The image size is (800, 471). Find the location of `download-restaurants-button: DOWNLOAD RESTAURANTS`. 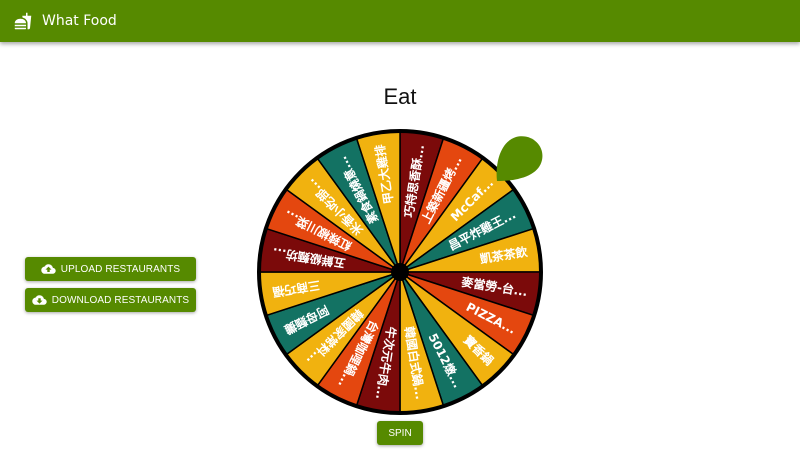

download-restaurants-button: DOWNLOAD RESTAURANTS is located at coordinates (110, 300).